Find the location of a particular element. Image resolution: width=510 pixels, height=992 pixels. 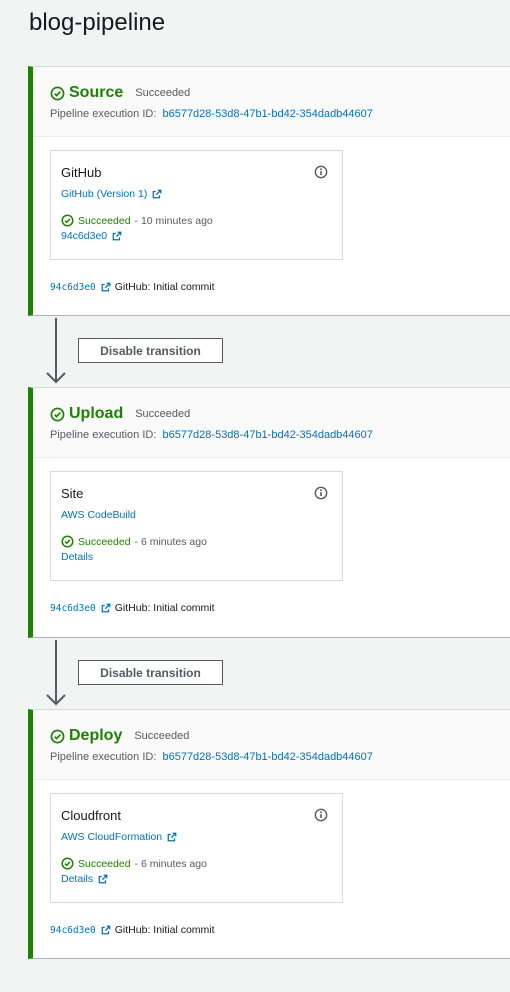

stage-name: Source is located at coordinates (96, 92).